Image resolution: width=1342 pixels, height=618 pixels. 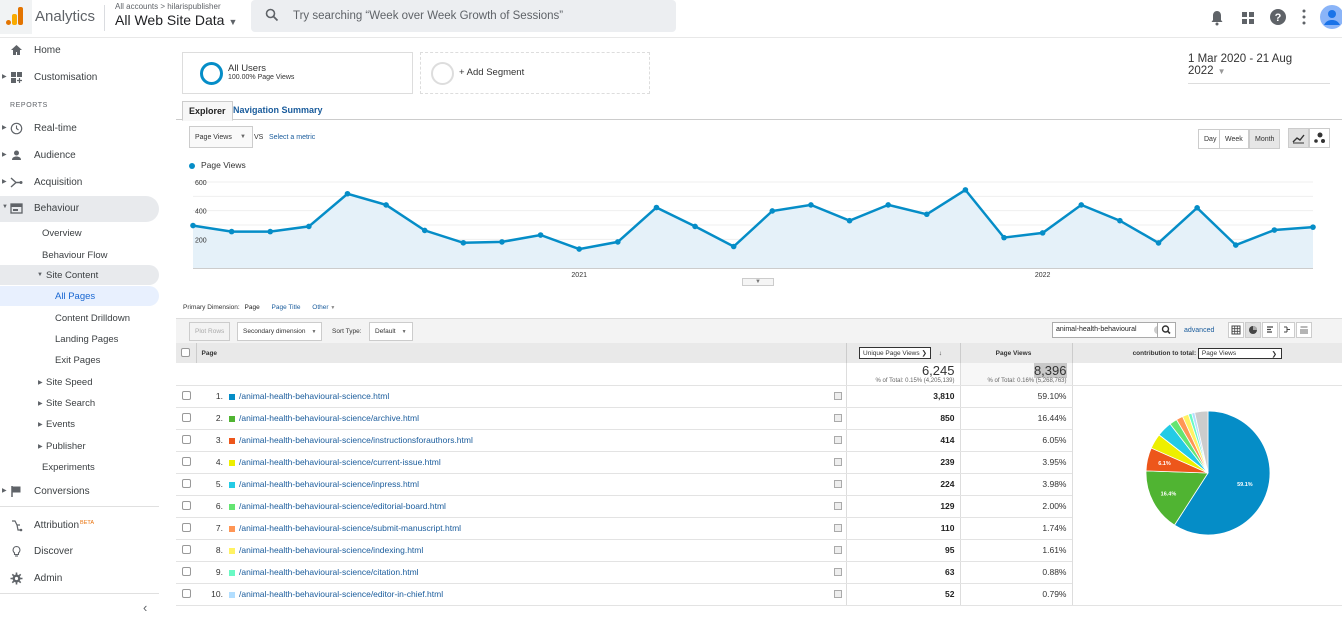 I want to click on contribution-metric-select: Page Views ❯, so click(x=1239, y=353).